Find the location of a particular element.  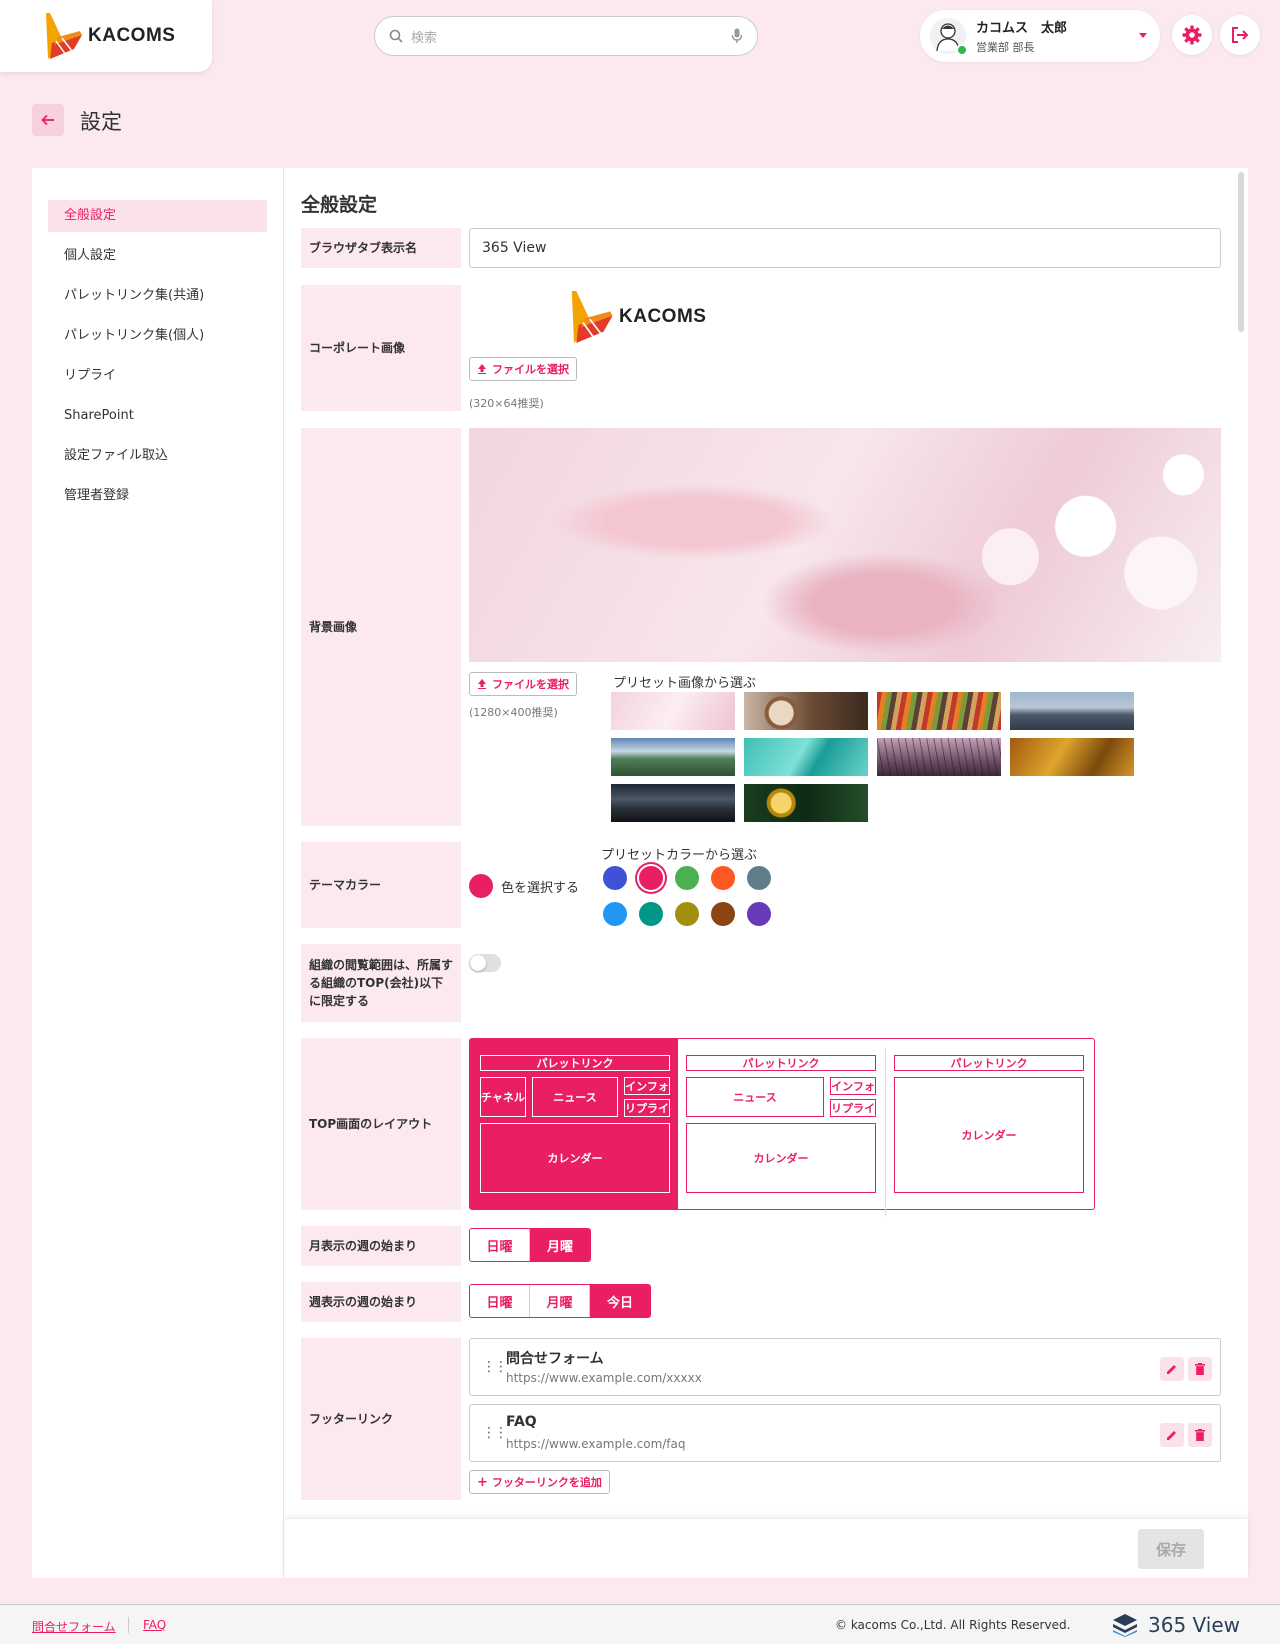

layers-icon is located at coordinates (1125, 1625).